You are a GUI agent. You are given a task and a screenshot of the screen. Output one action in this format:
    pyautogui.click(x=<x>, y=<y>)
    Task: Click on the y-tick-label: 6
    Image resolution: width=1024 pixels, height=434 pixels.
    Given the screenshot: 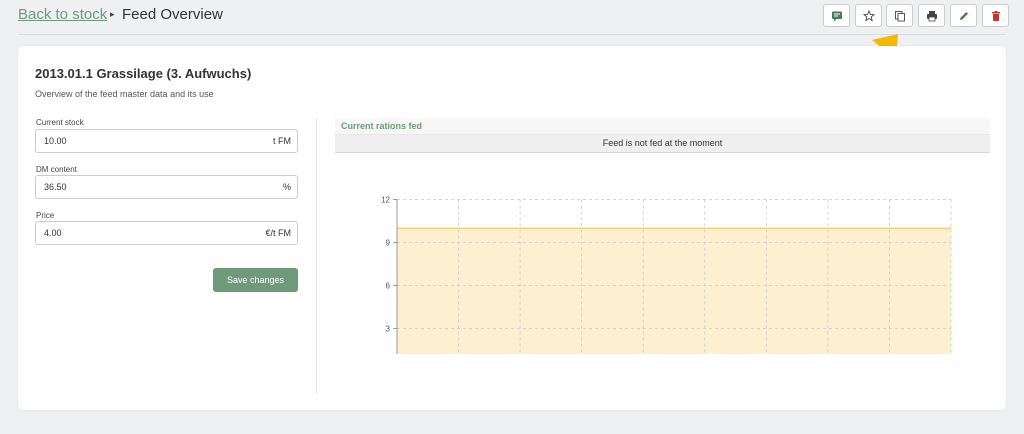 What is the action you would take?
    pyautogui.click(x=388, y=286)
    